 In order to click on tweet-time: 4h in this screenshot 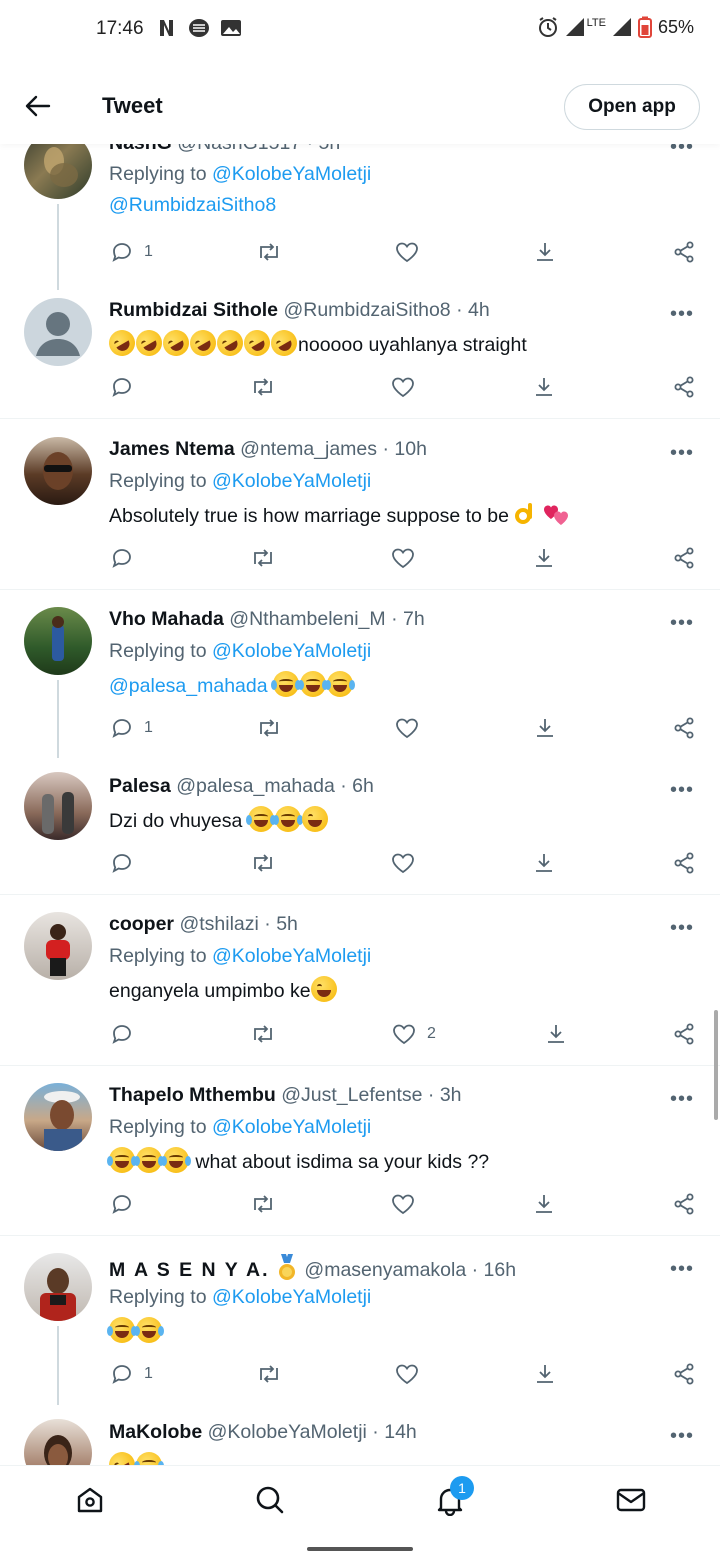, I will do `click(479, 310)`.